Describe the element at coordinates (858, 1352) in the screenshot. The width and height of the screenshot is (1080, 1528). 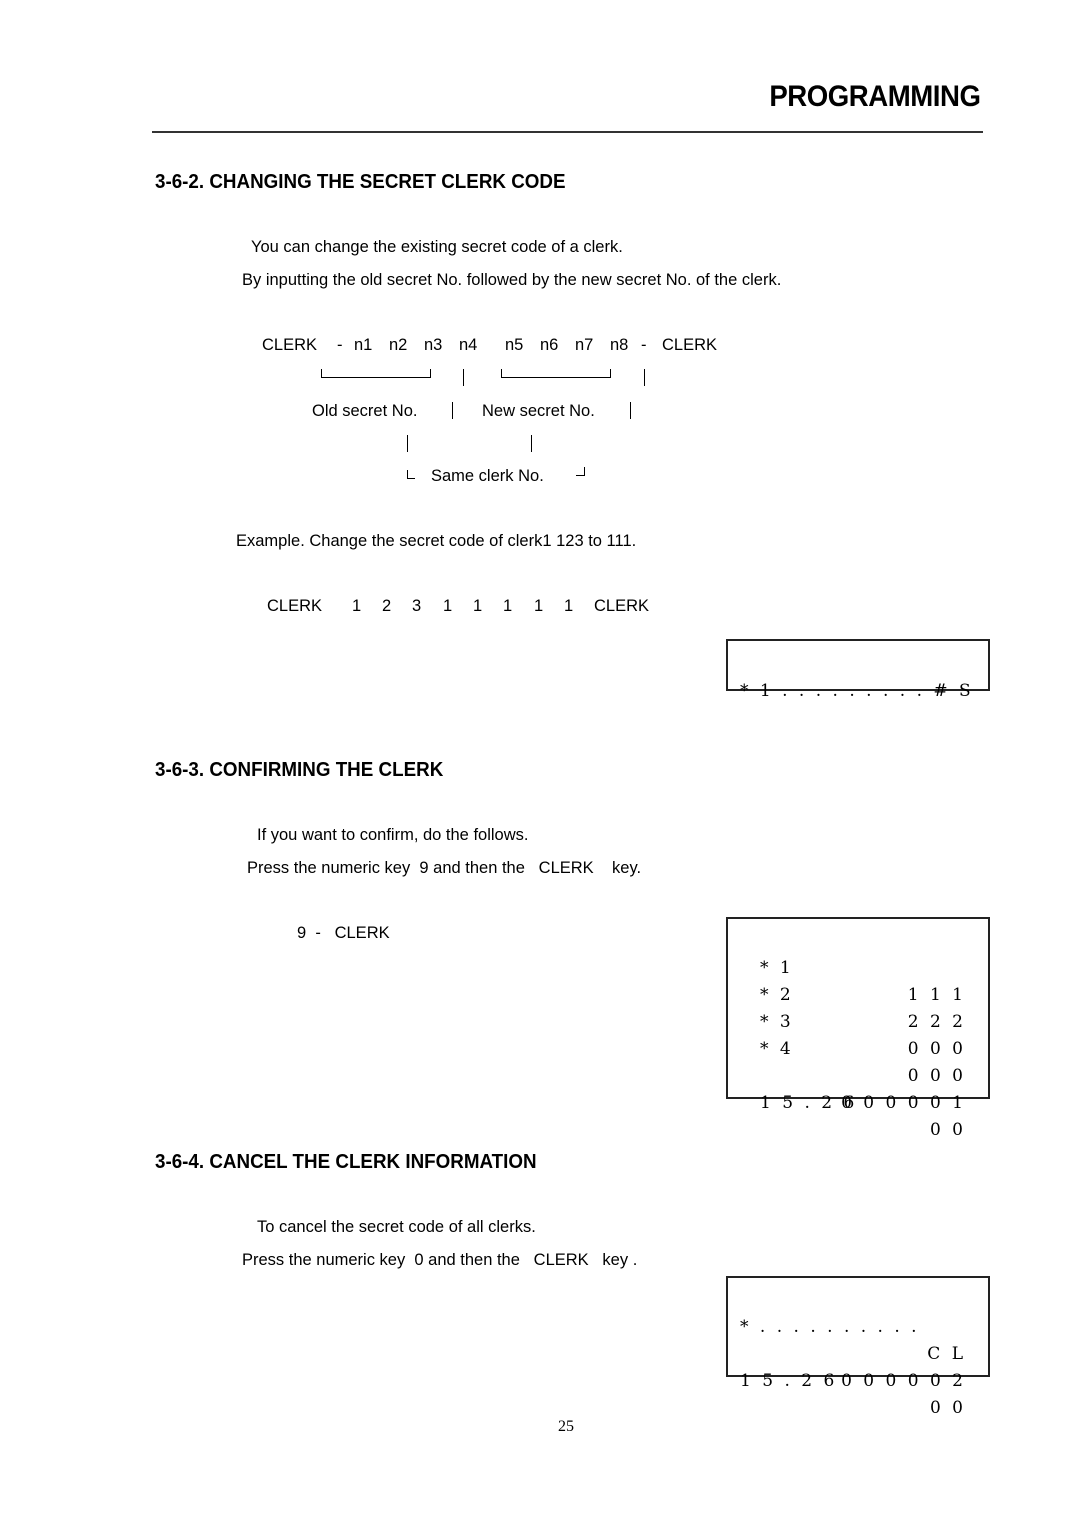
I see `lcd-row: 0 0 0 0 0 2` at that location.